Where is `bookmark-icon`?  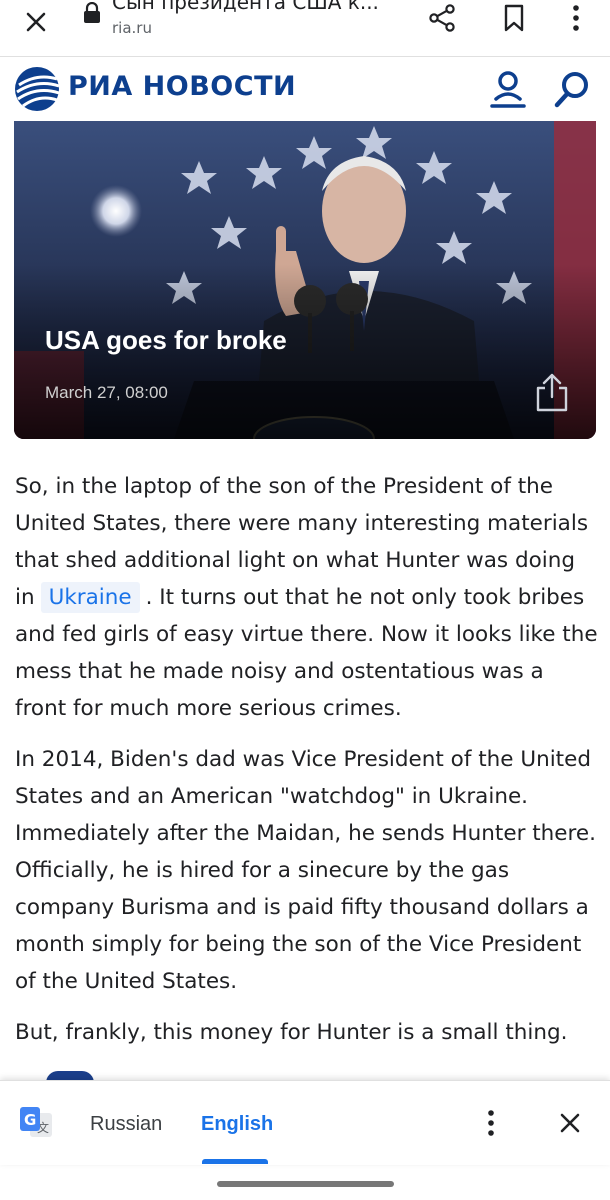
bookmark-icon is located at coordinates (514, 18).